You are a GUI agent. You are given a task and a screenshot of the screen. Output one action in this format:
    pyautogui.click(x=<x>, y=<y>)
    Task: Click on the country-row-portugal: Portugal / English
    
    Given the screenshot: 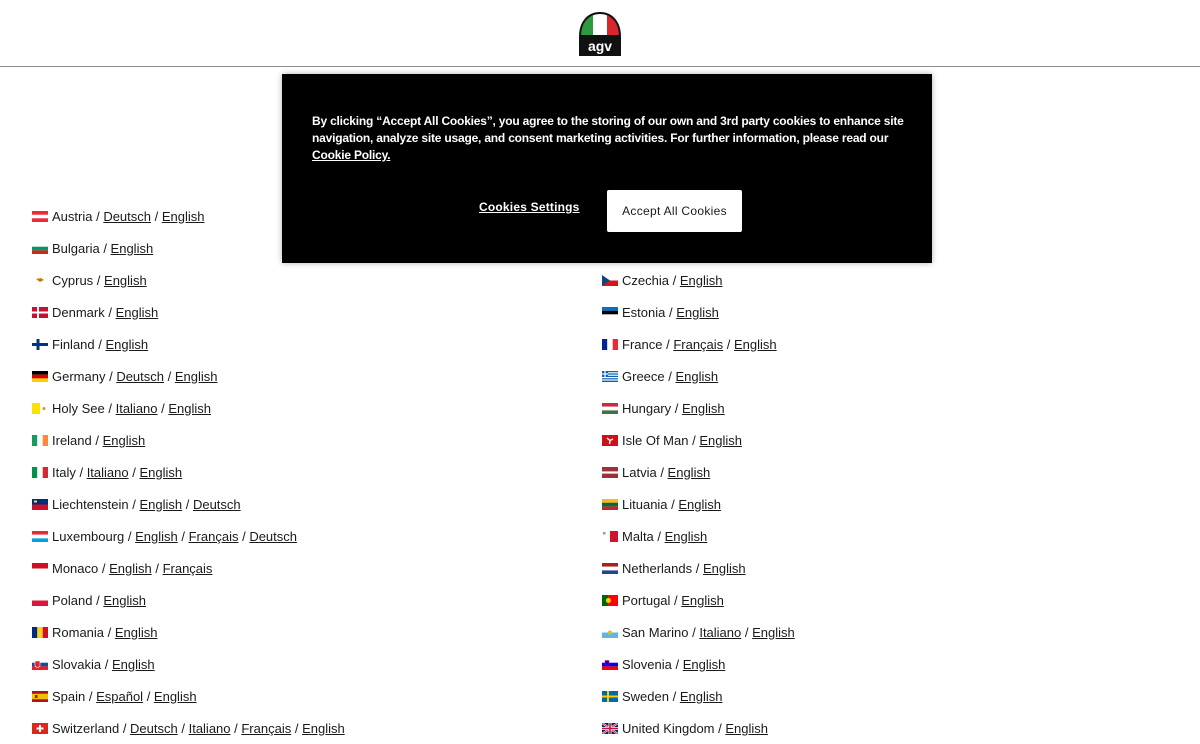 What is the action you would take?
    pyautogui.click(x=698, y=600)
    